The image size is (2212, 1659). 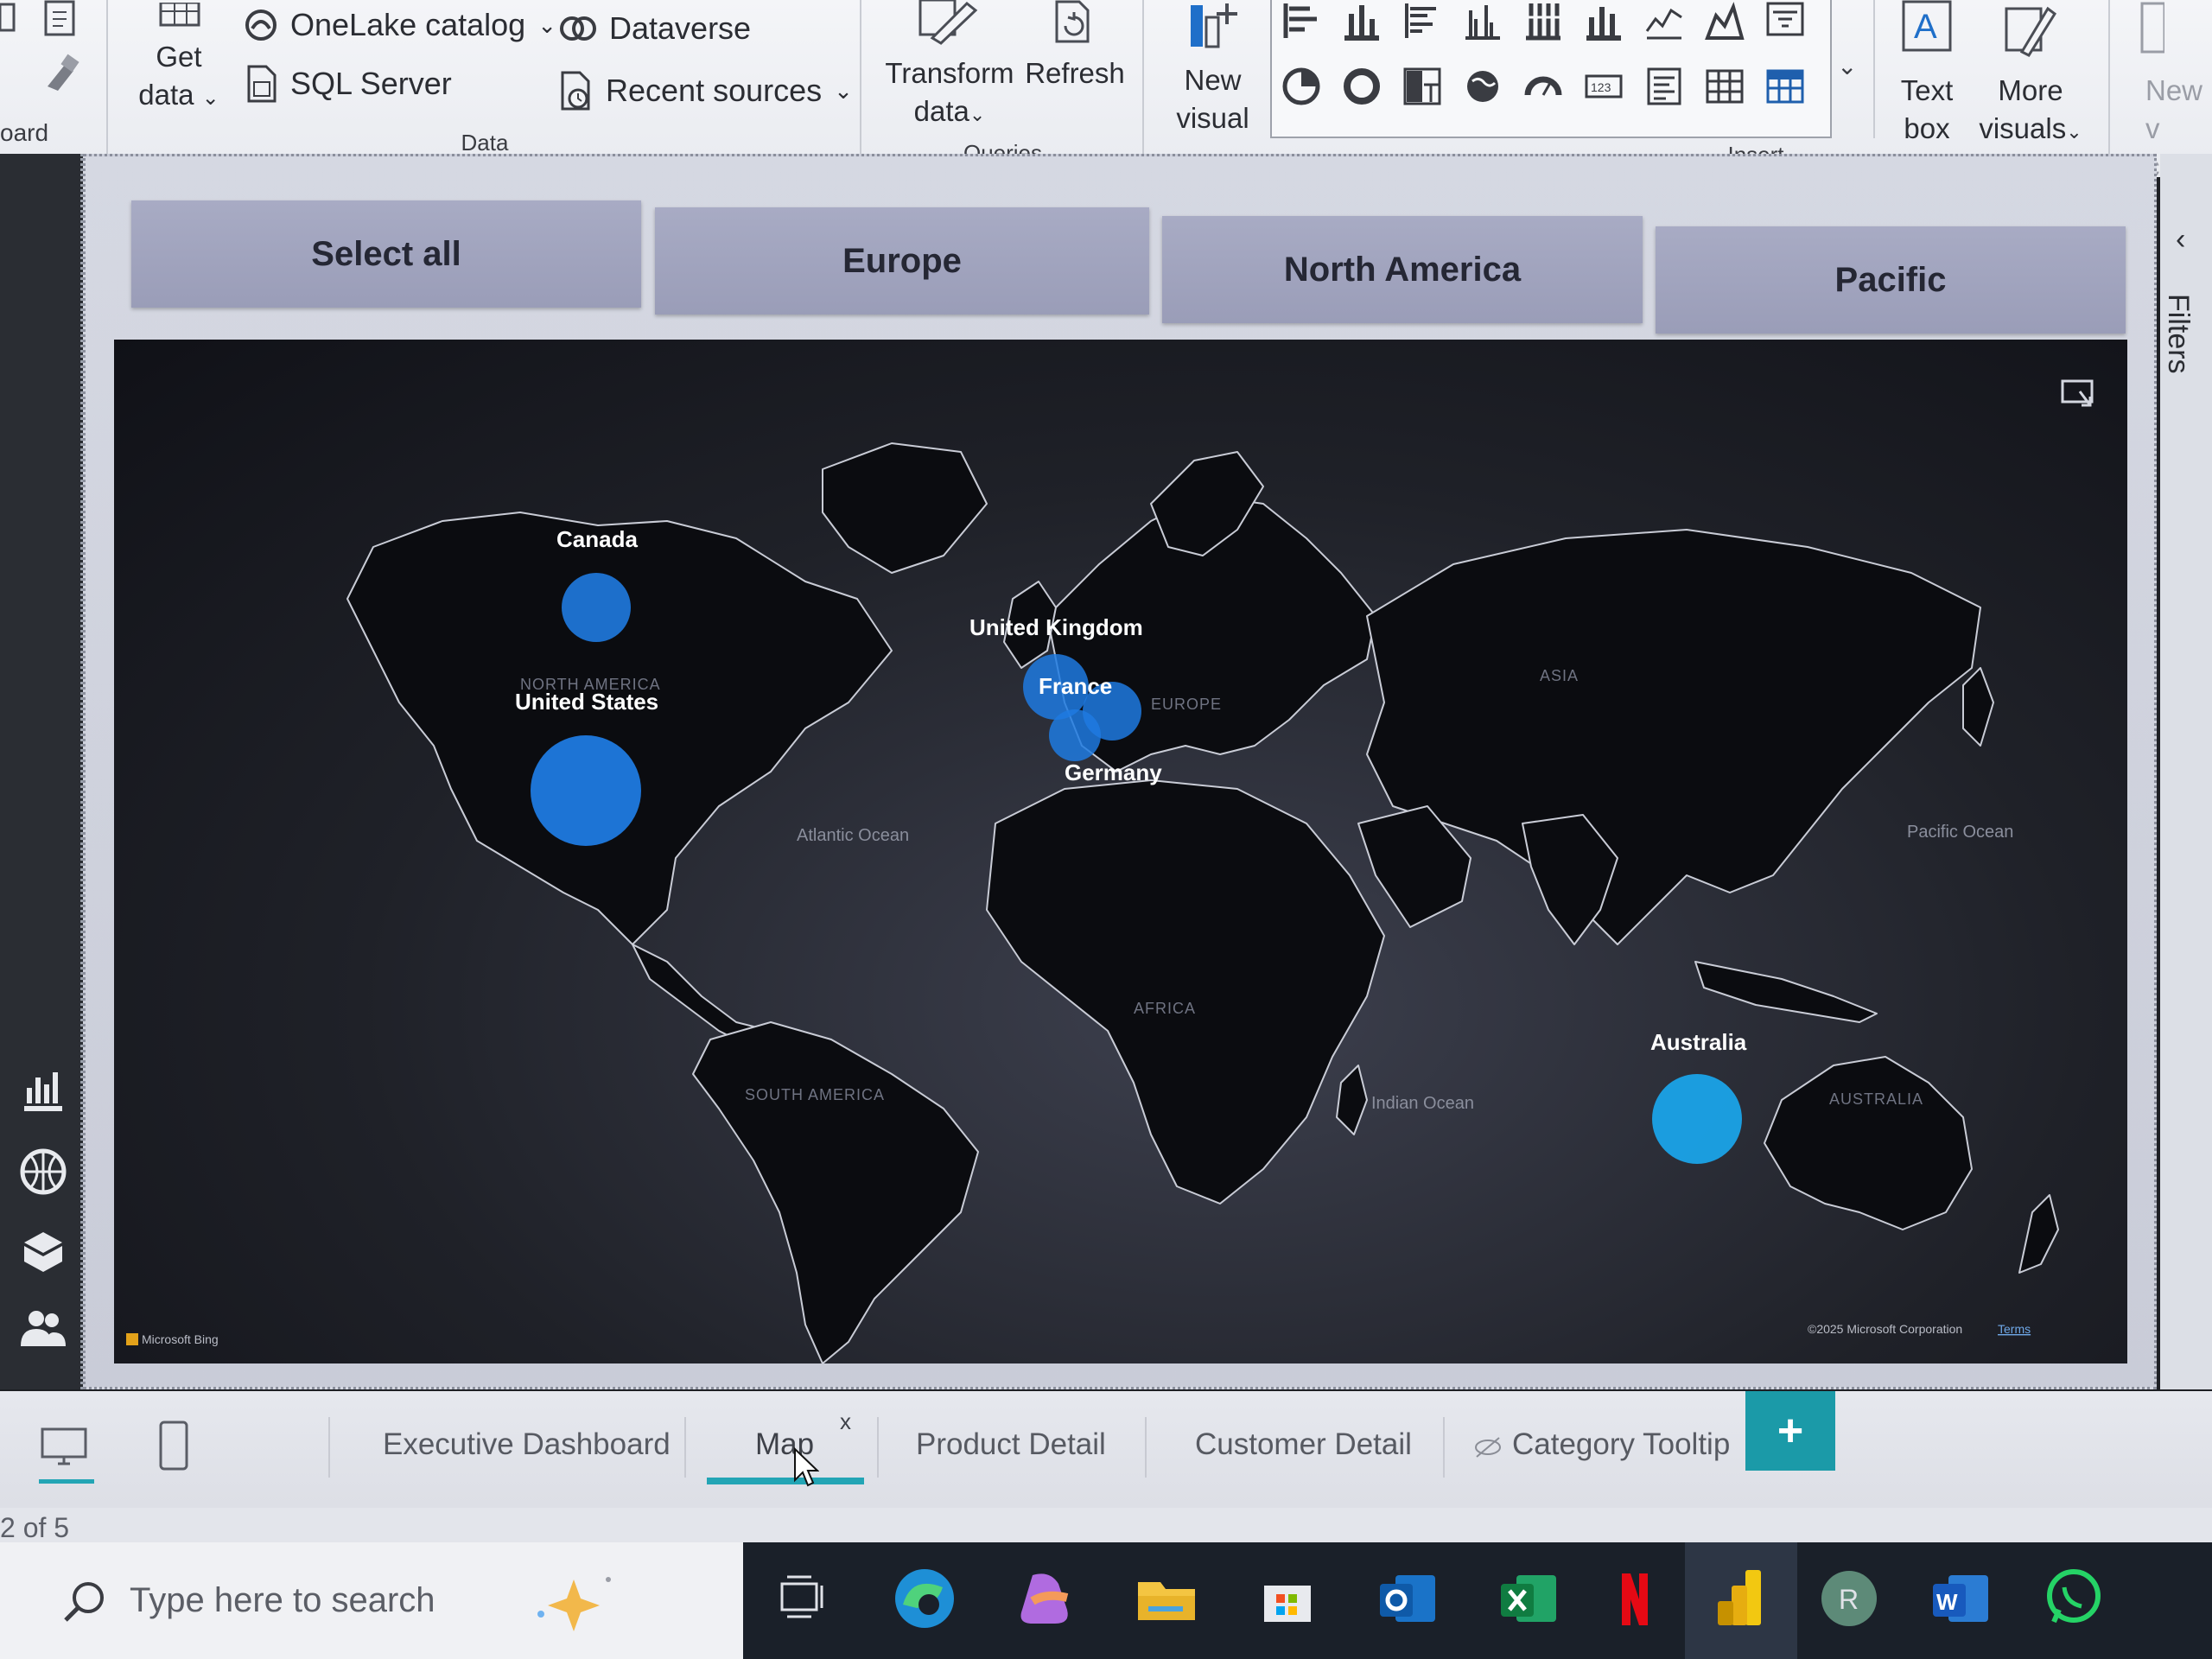 I want to click on get-data-button: Get data ⌄, so click(x=179, y=59).